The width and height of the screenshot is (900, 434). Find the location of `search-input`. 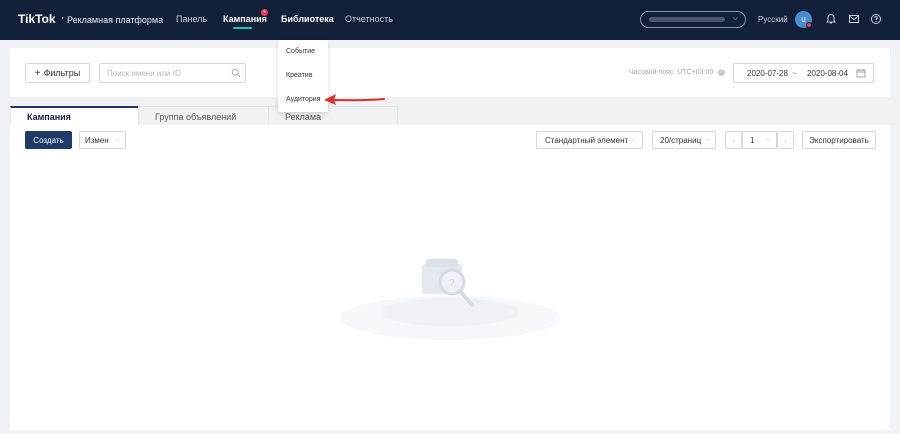

search-input is located at coordinates (172, 73).